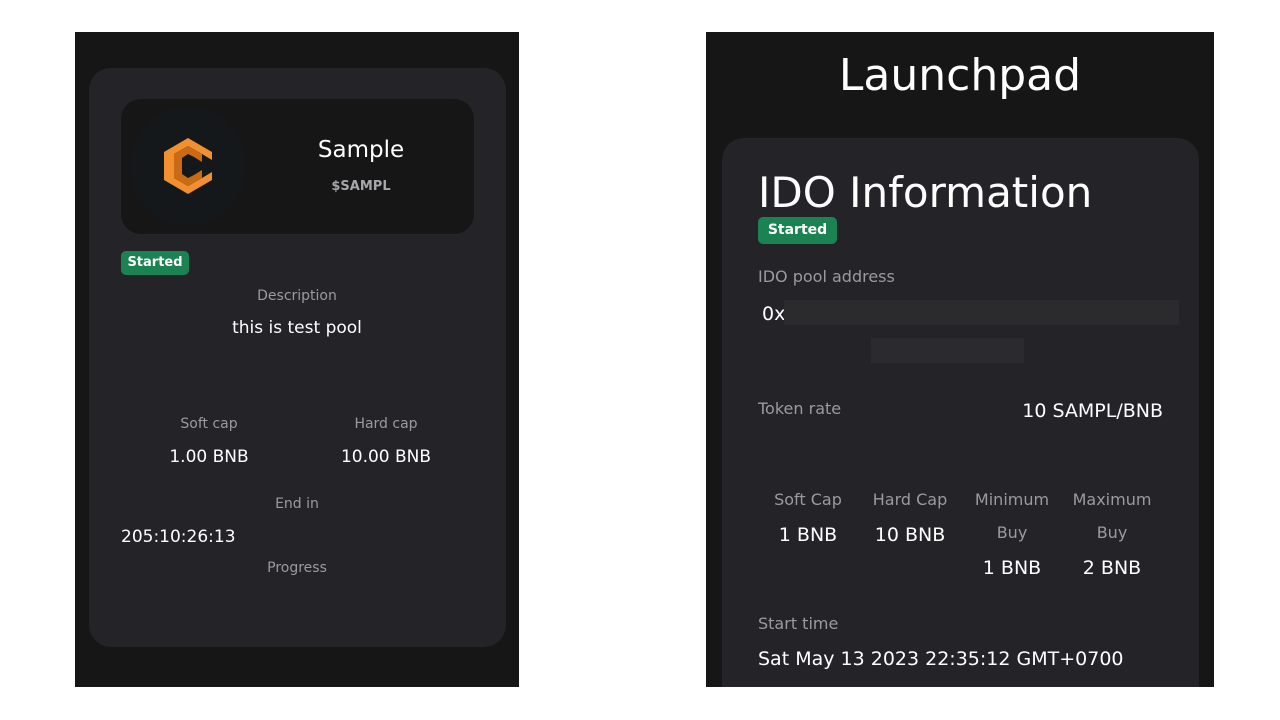 This screenshot has height=720, width=1280. Describe the element at coordinates (947, 350) in the screenshot. I see `pool-address-redacted-line2` at that location.